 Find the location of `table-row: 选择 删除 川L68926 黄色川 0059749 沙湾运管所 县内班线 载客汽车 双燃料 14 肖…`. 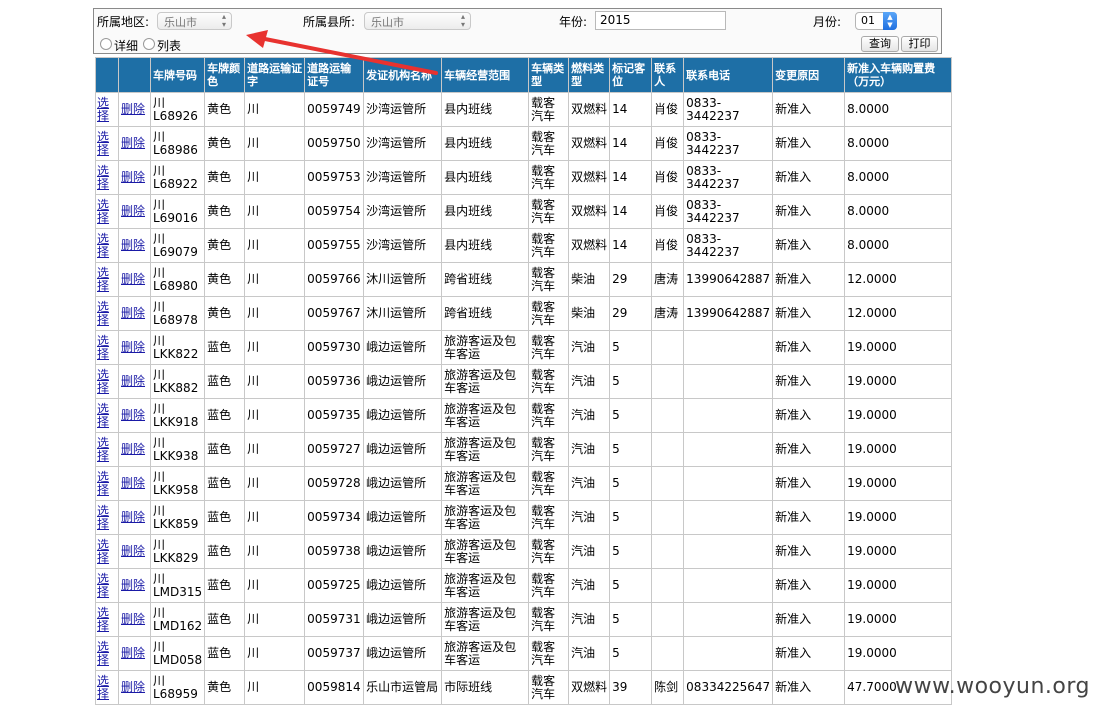

table-row: 选择 删除 川L68926 黄色川 0059749 沙湾运管所 县内班线 载客汽车 双燃料 14 肖… is located at coordinates (524, 109).